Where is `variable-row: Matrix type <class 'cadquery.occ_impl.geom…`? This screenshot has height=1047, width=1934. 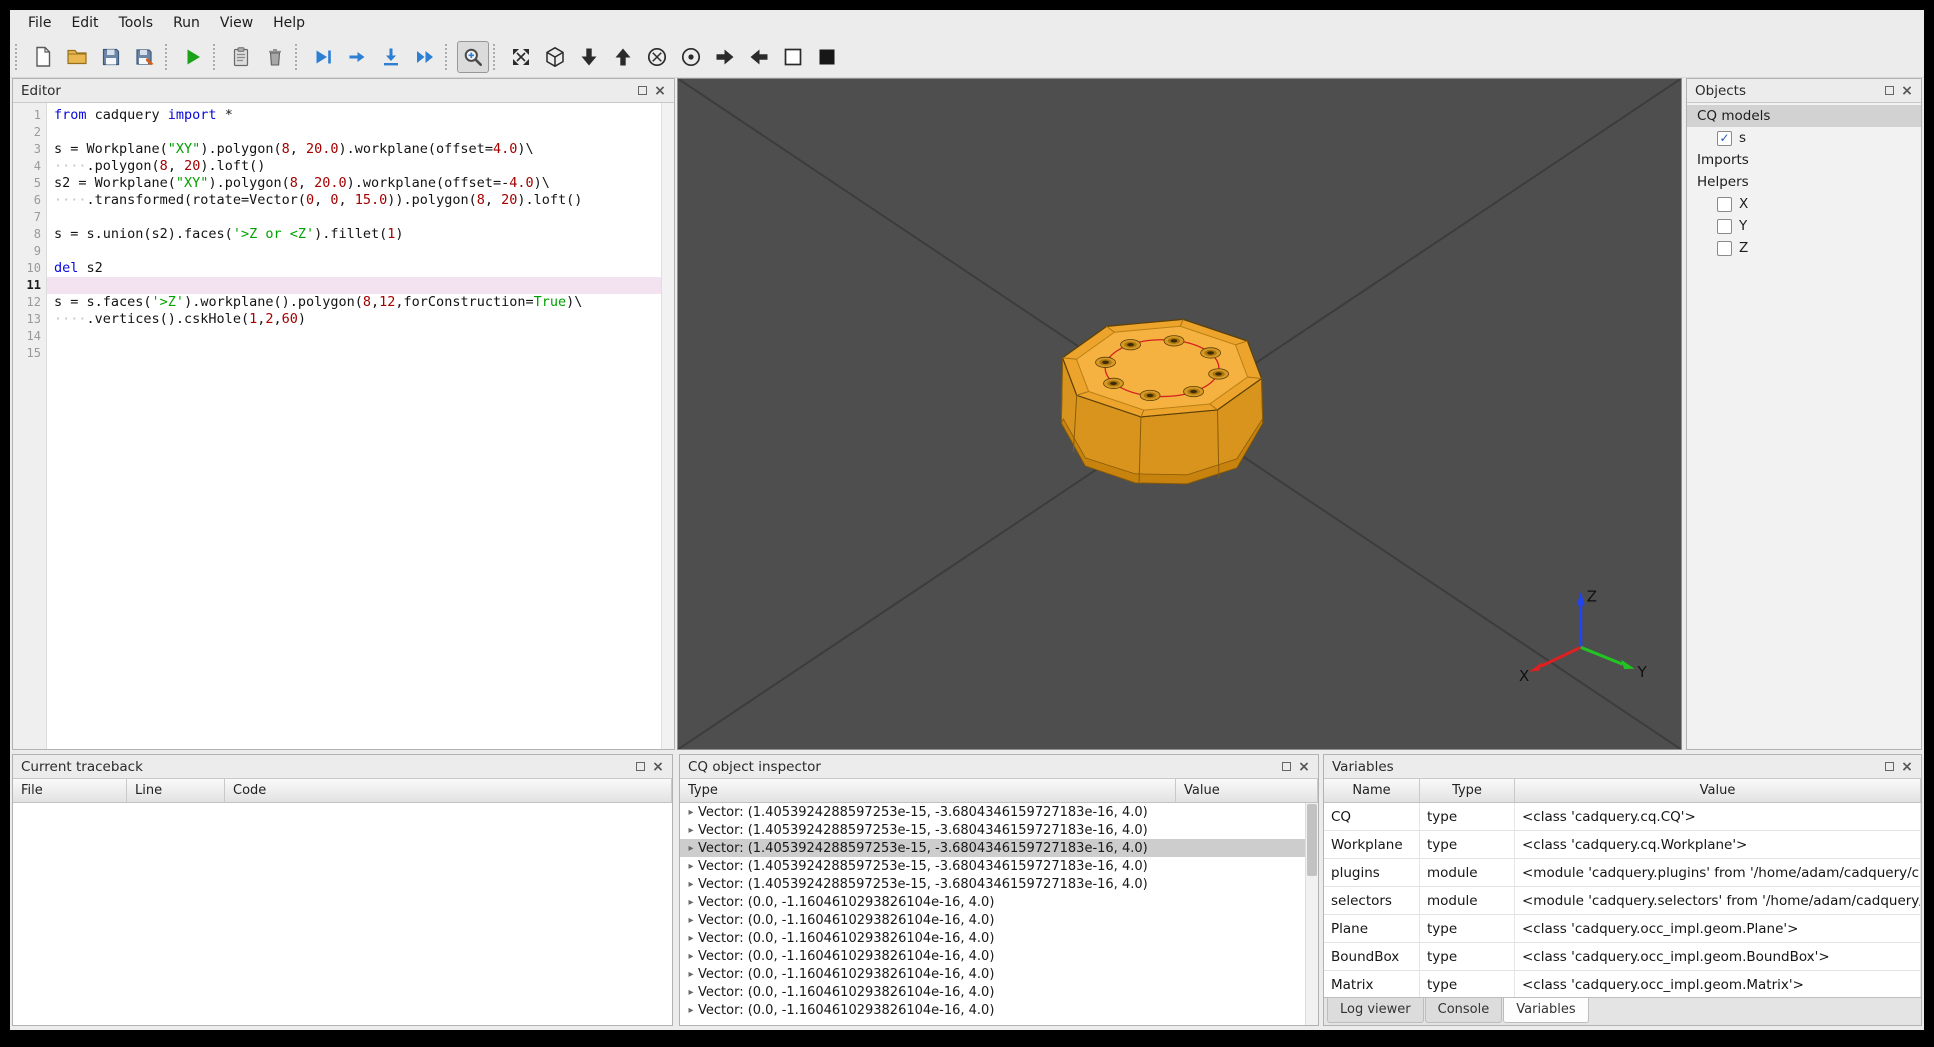 variable-row: Matrix type <class 'cadquery.occ_impl.geom… is located at coordinates (1622, 984).